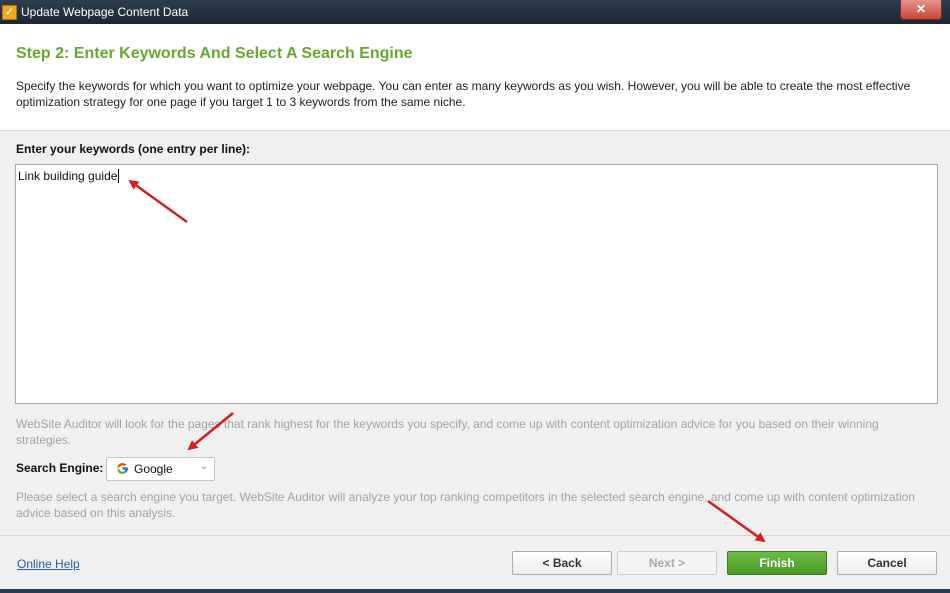  What do you see at coordinates (48, 564) in the screenshot?
I see `online-help-link: Online Help` at bounding box center [48, 564].